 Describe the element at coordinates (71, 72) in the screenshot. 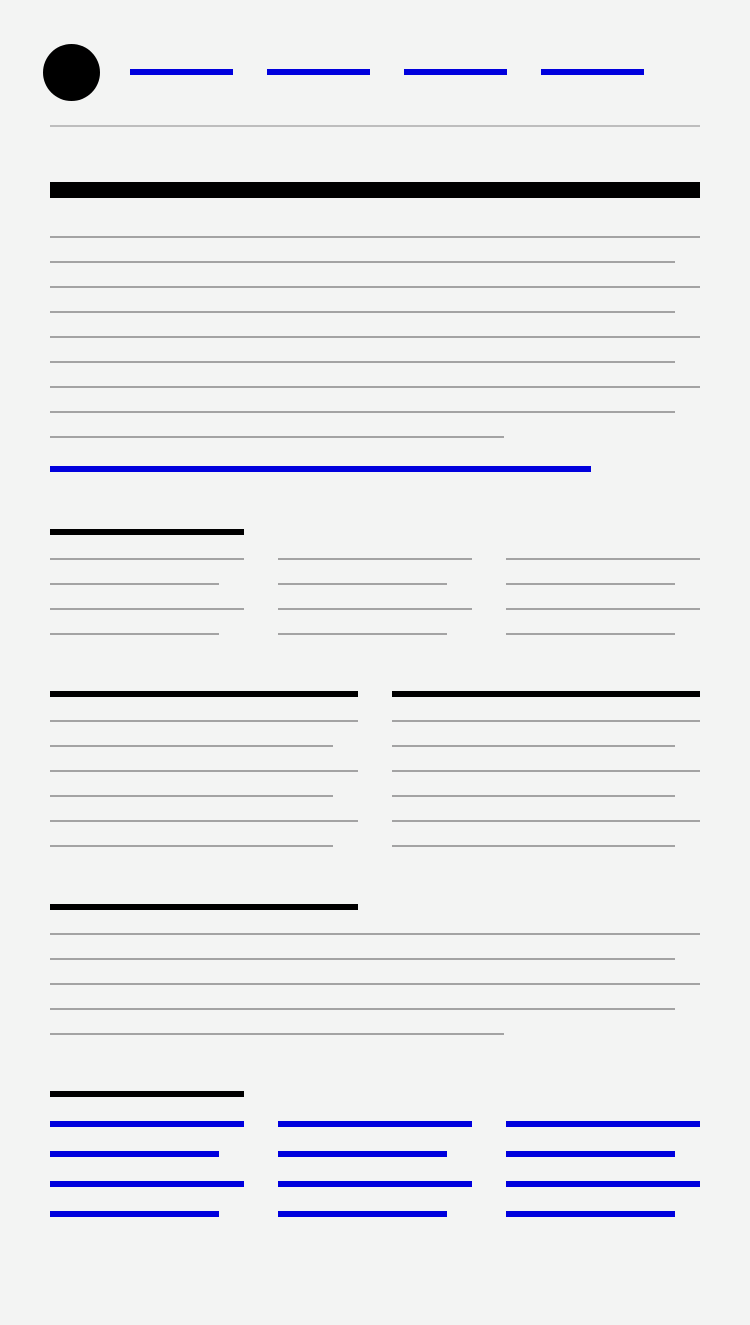

I see `logo-icon` at that location.